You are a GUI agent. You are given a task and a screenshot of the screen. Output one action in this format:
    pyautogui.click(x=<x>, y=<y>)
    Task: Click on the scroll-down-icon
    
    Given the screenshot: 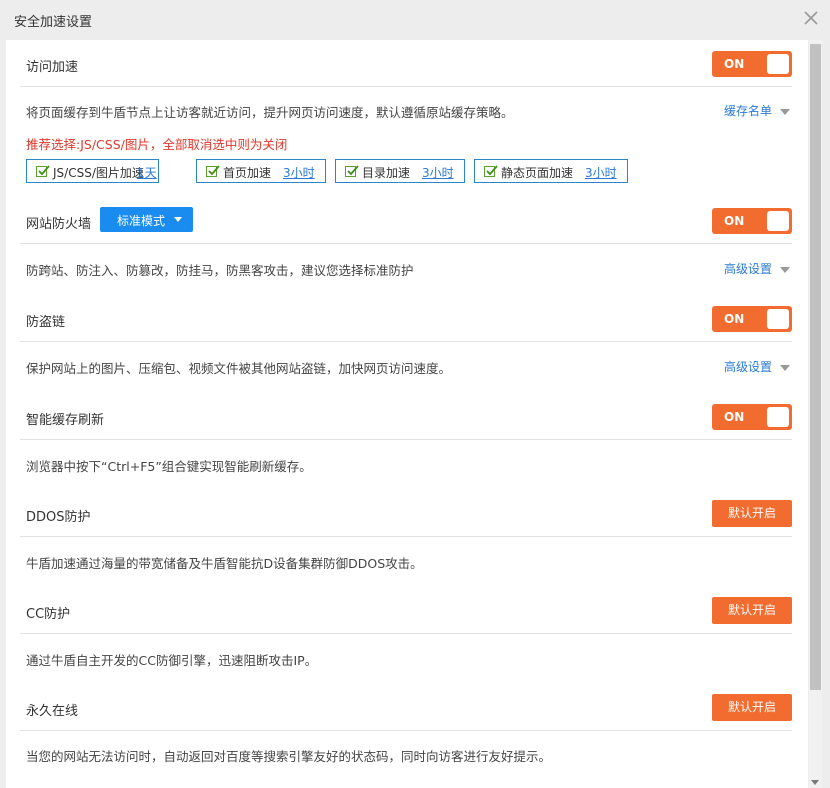 What is the action you would take?
    pyautogui.click(x=815, y=782)
    